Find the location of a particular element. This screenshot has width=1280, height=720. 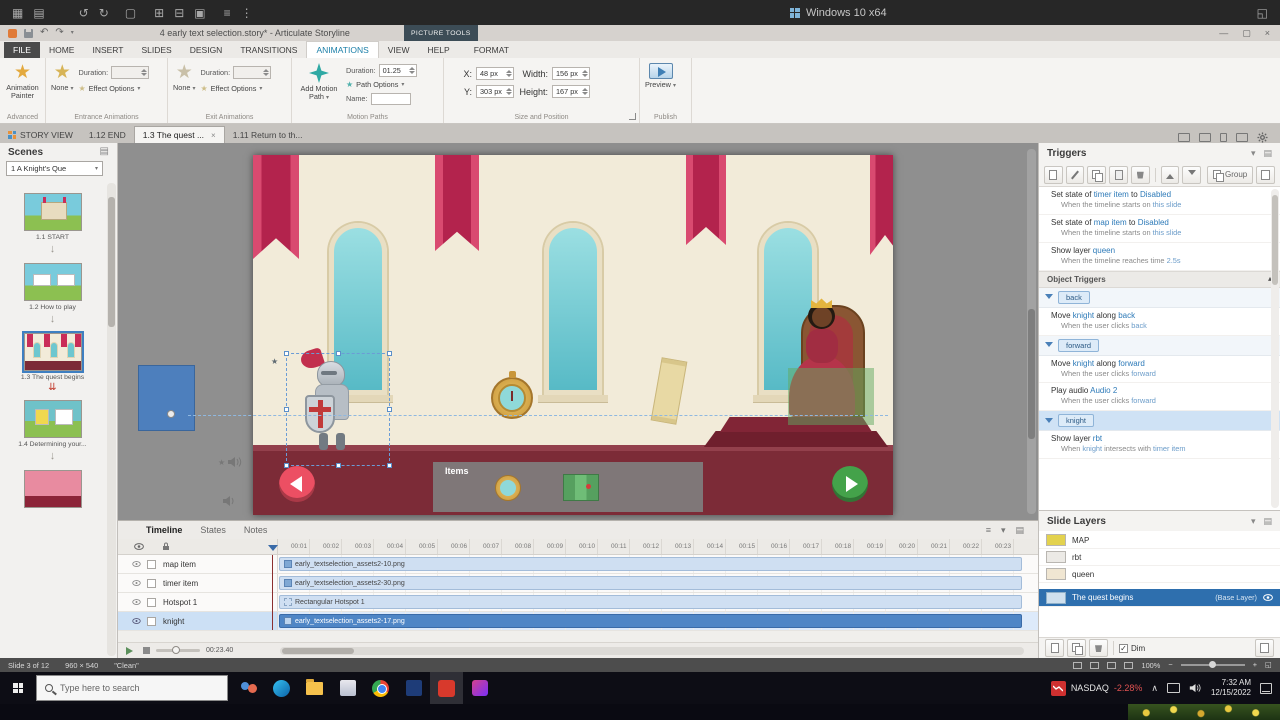

green-hotspot is located at coordinates (831, 396).